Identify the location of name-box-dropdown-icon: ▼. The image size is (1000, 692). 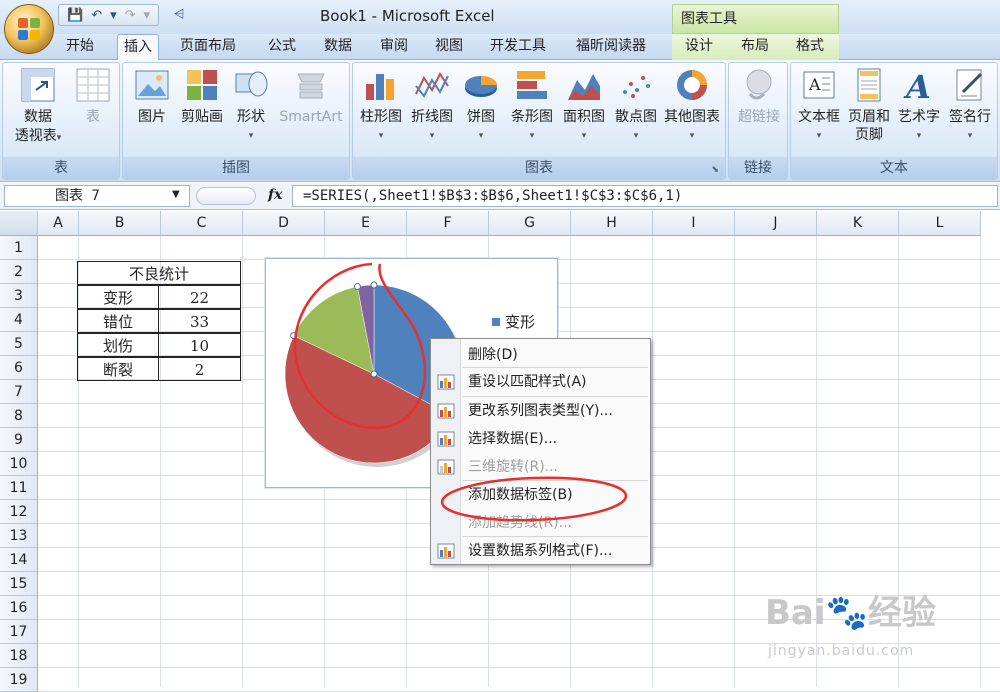
(176, 194).